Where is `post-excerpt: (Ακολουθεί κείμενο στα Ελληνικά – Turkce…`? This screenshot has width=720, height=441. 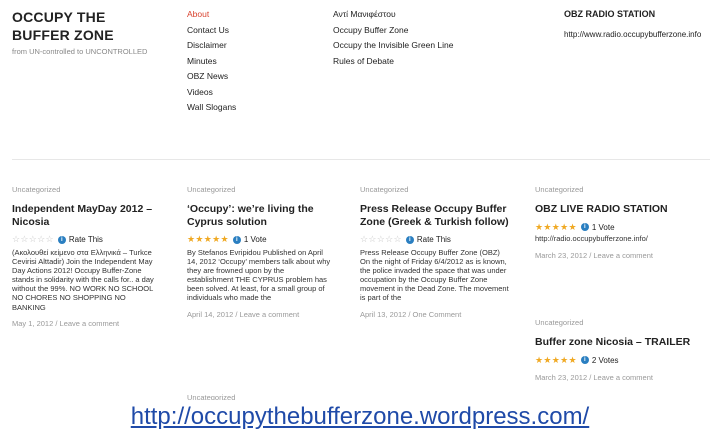 post-excerpt: (Ακολουθεί κείμενο στα Ελληνικά – Turkce… is located at coordinates (83, 280).